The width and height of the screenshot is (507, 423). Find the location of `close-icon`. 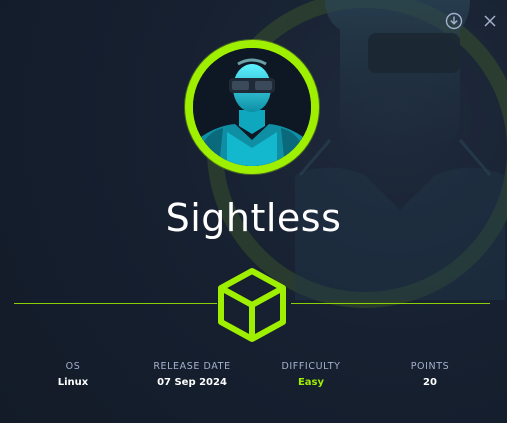

close-icon is located at coordinates (490, 21).